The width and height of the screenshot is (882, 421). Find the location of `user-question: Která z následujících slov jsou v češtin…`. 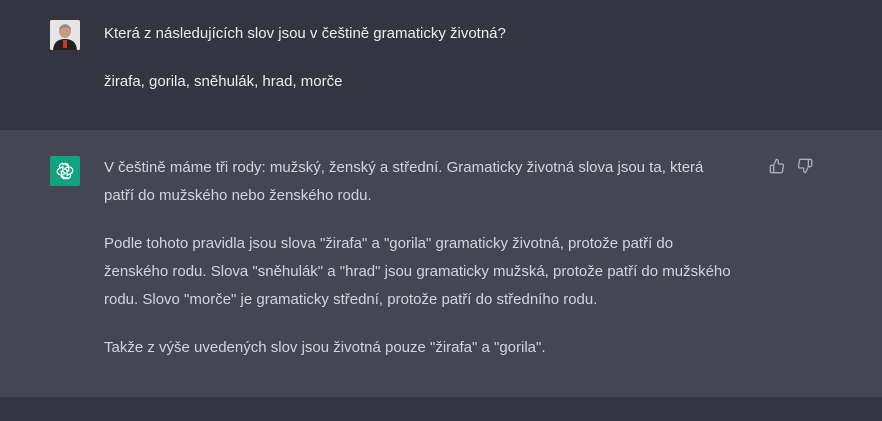

user-question: Která z následujících slov jsou v češtin… is located at coordinates (305, 33).